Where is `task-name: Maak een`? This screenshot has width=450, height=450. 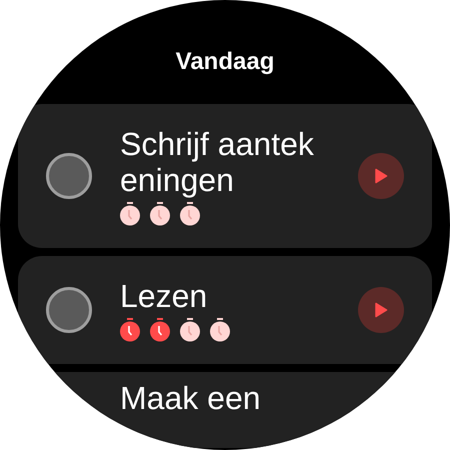 task-name: Maak een is located at coordinates (191, 398).